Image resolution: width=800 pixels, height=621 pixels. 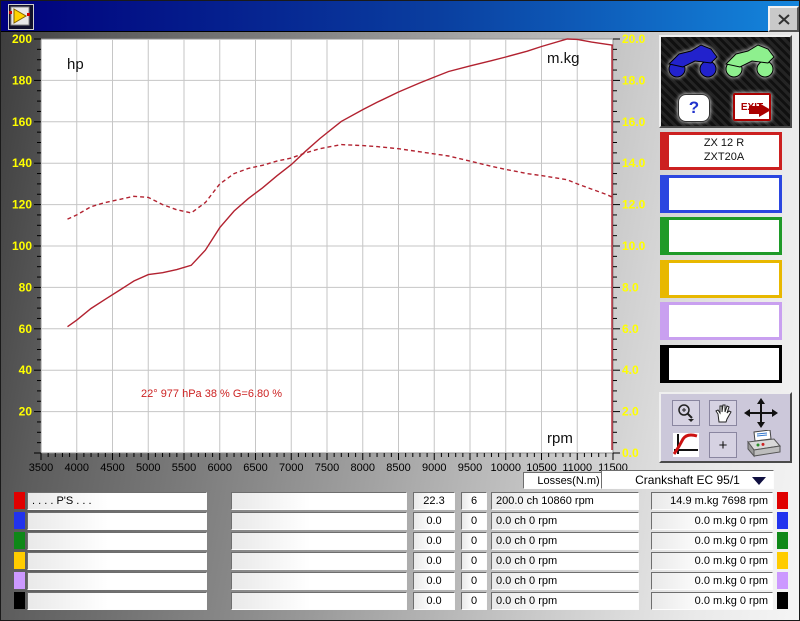 What do you see at coordinates (724, 143) in the screenshot?
I see `run-slot-name: ZX 12 R` at bounding box center [724, 143].